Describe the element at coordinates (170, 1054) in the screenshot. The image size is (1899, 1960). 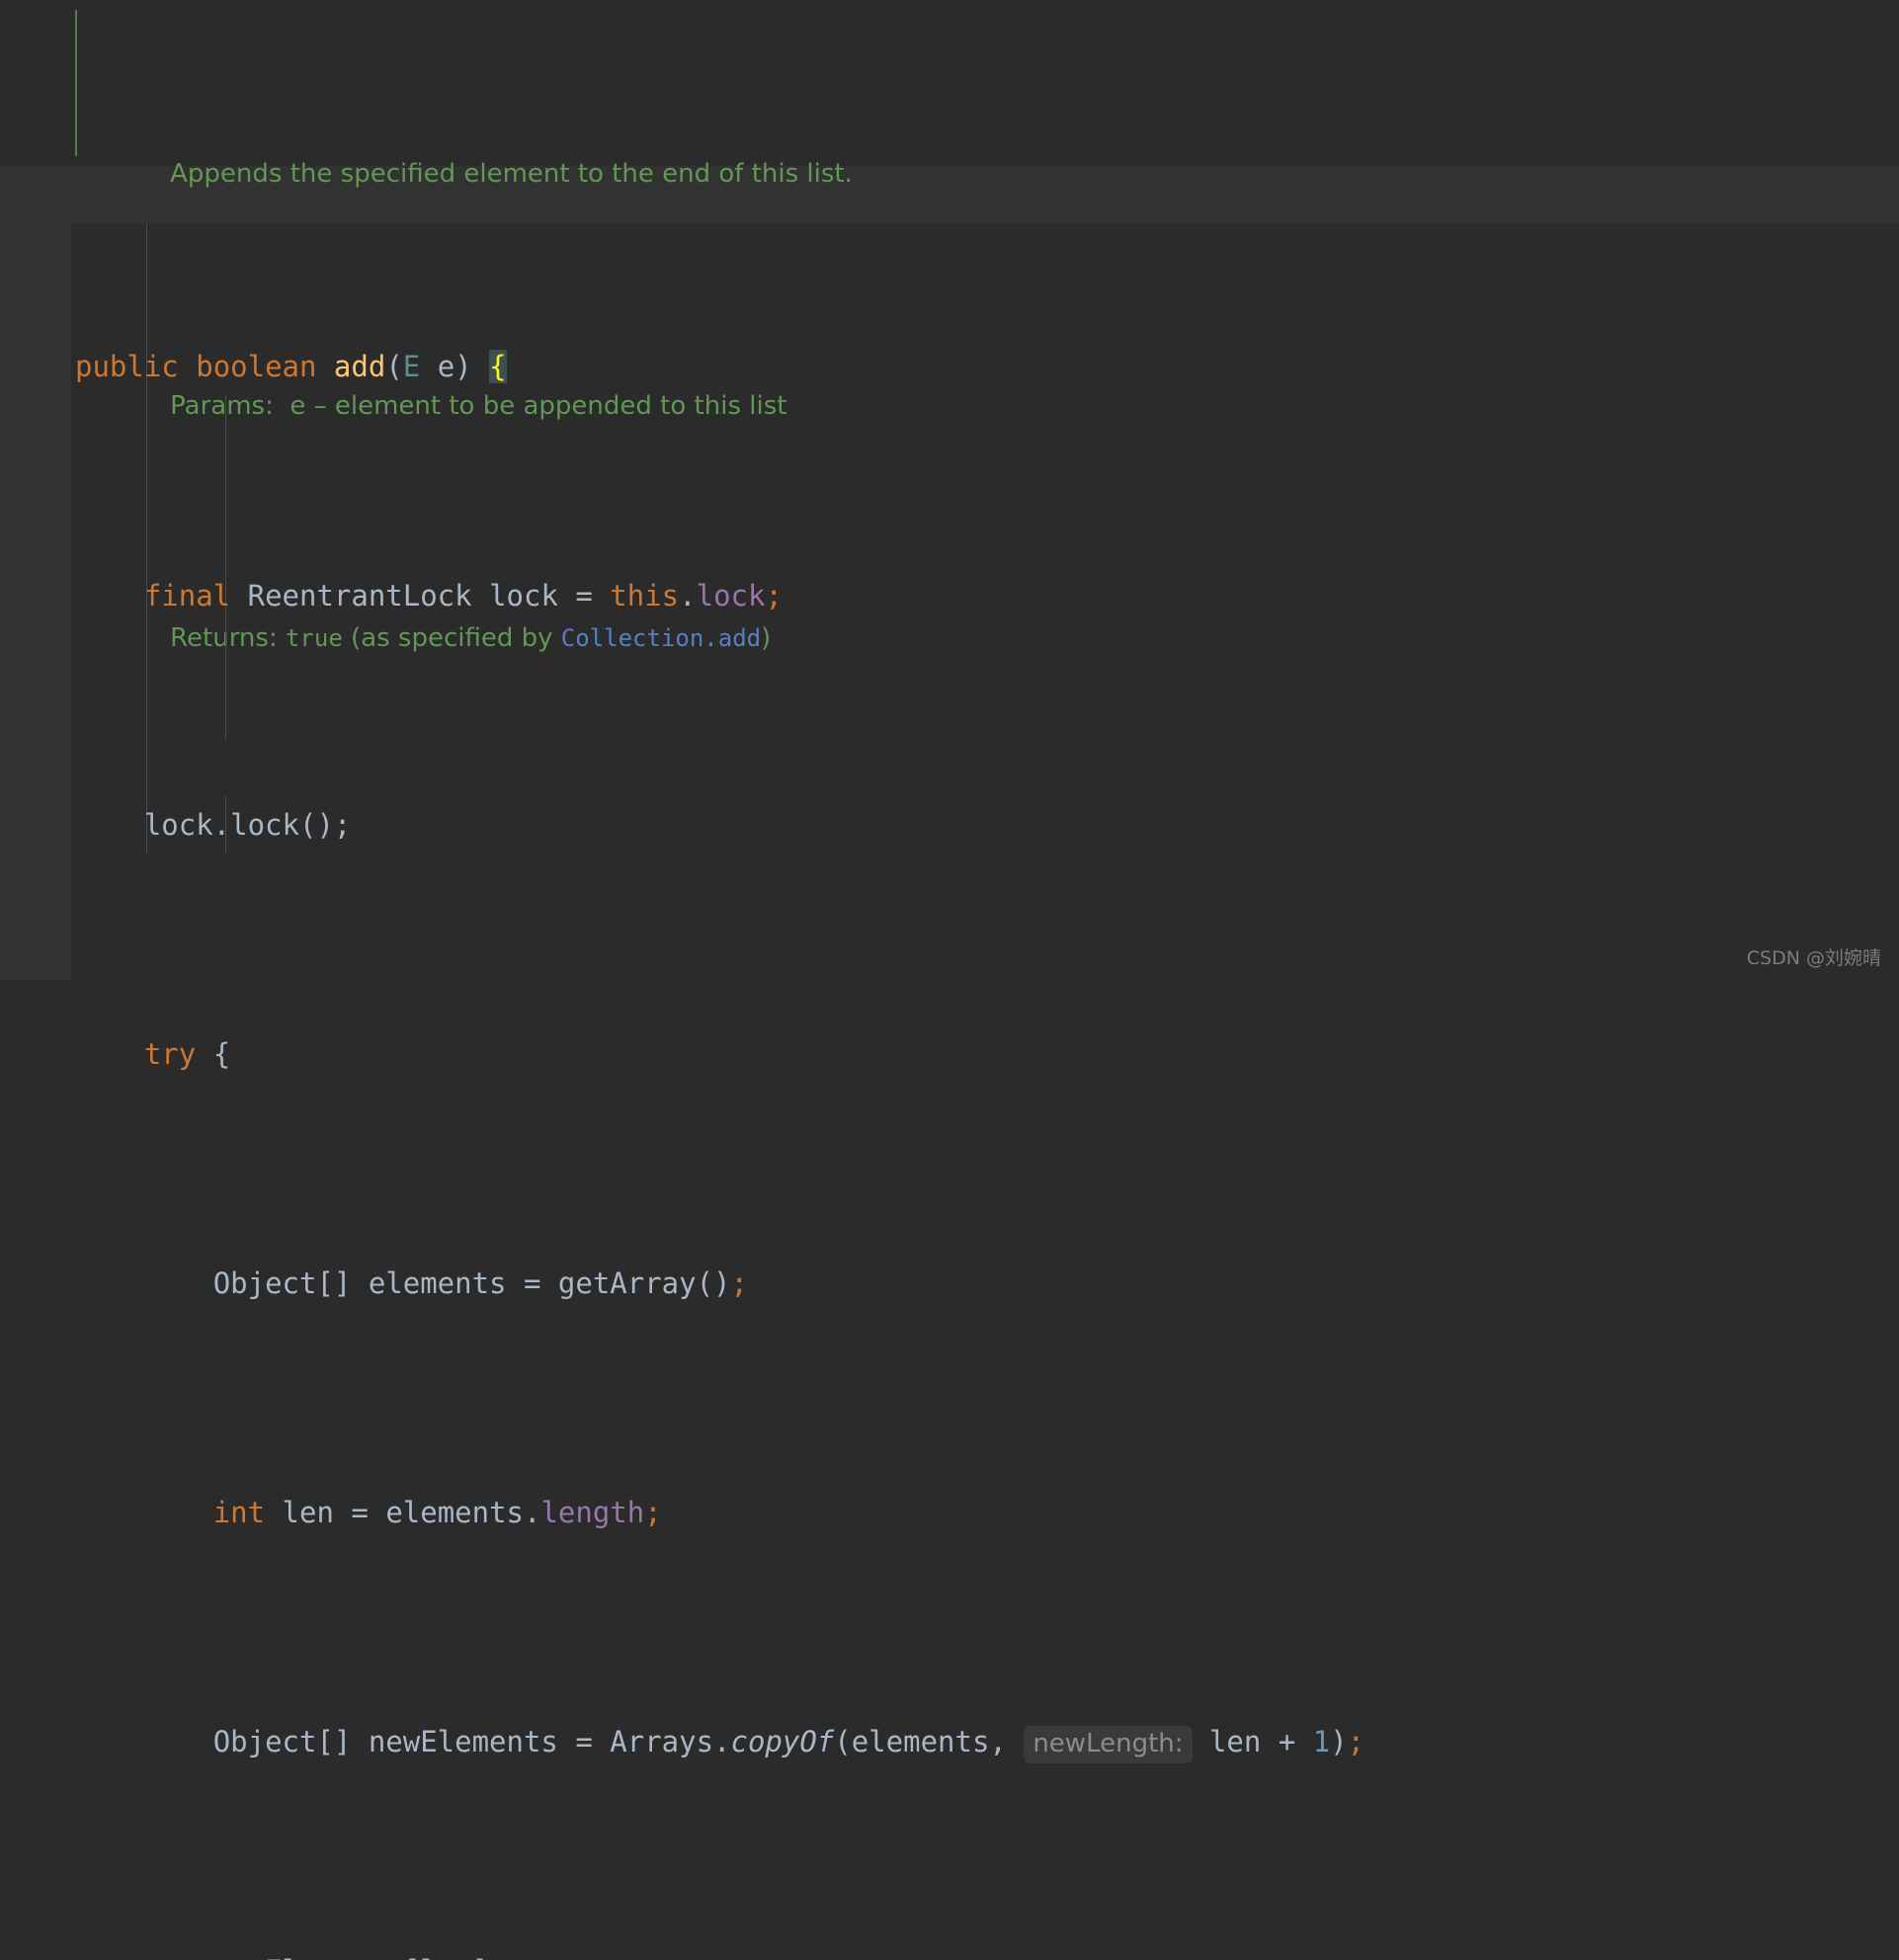
I see `keyword-try: try` at that location.